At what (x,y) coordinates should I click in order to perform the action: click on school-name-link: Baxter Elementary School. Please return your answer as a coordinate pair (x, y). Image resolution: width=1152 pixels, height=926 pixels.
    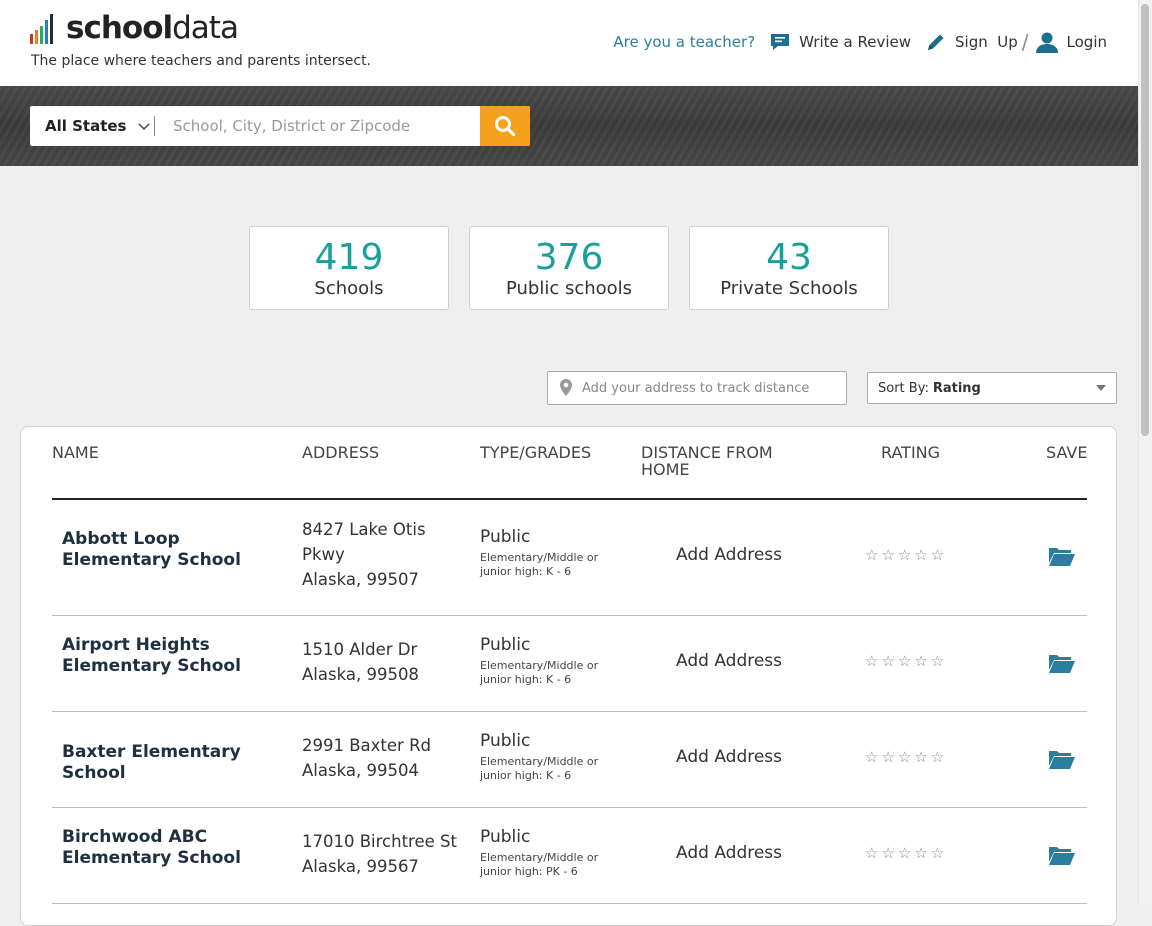
    Looking at the image, I should click on (182, 763).